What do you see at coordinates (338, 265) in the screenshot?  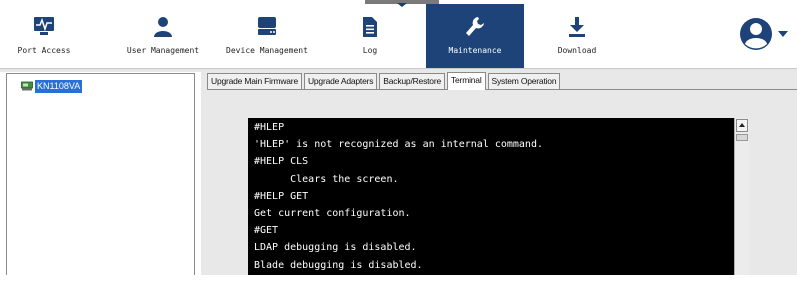 I see `terminal-line: Blade debugging is disabled.` at bounding box center [338, 265].